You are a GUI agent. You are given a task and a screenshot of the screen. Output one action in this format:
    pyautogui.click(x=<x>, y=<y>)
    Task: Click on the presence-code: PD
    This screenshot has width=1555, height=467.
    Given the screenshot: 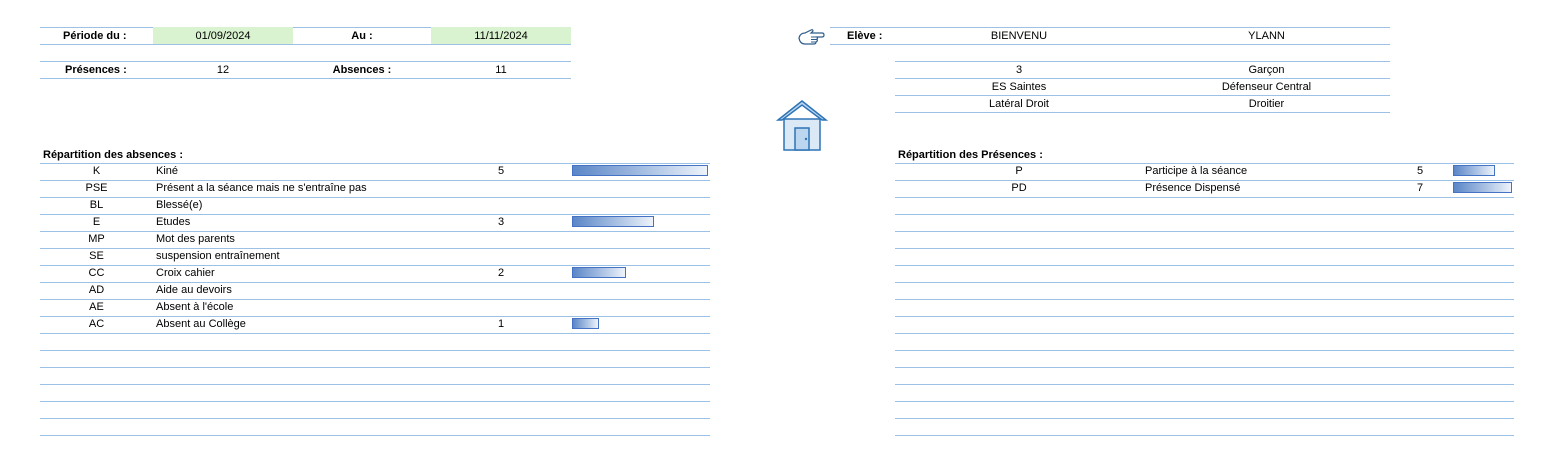 What is the action you would take?
    pyautogui.click(x=1019, y=188)
    